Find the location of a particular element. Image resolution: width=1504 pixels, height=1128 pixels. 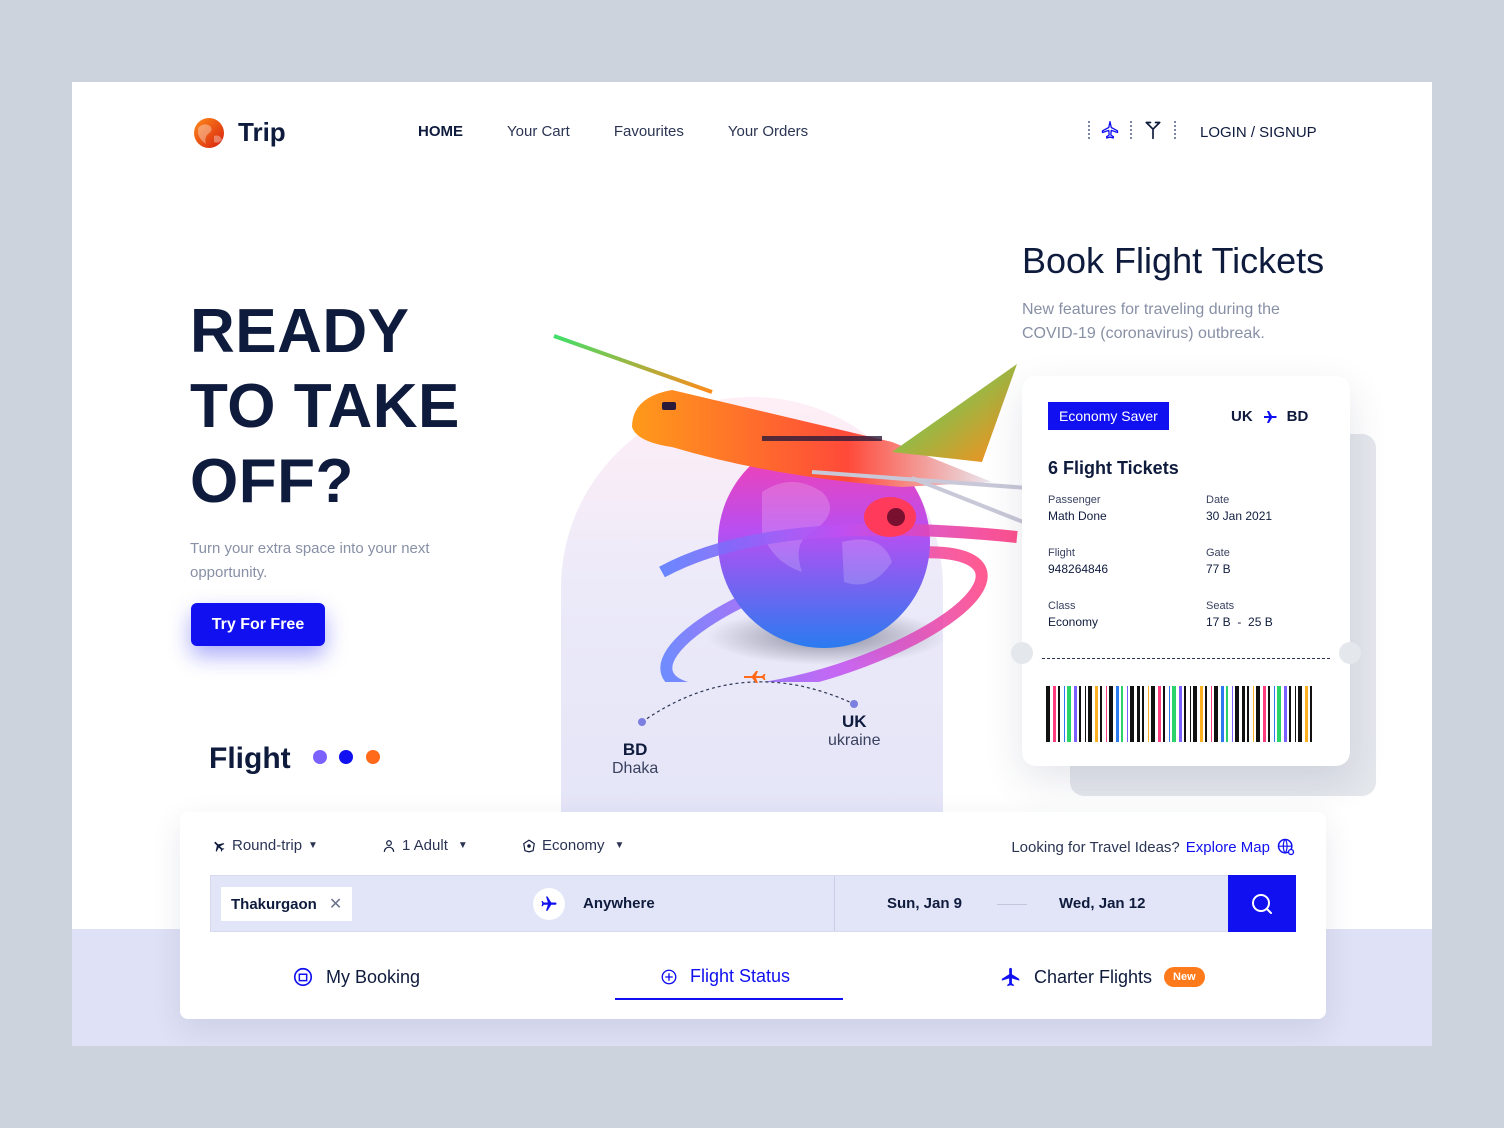

passengers-select: 1 Adult ▼ is located at coordinates (425, 845).